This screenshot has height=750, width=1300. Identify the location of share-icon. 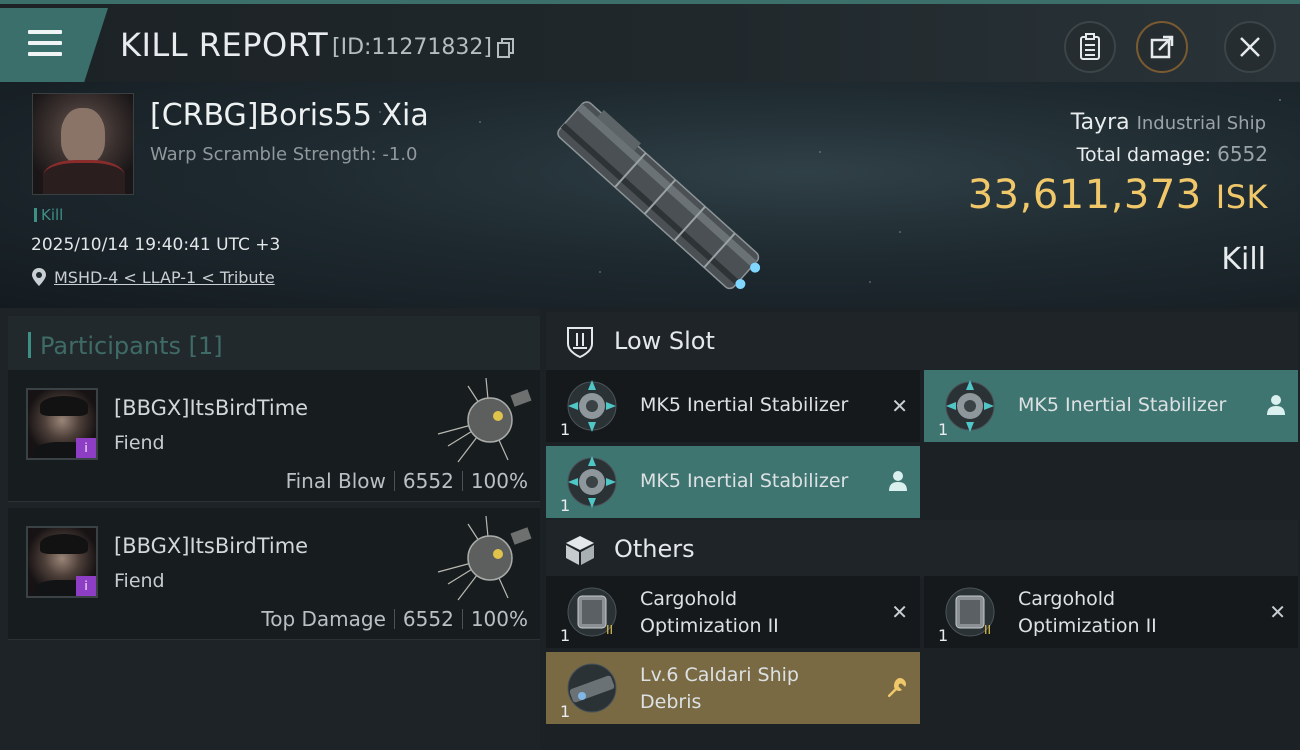
(1162, 47).